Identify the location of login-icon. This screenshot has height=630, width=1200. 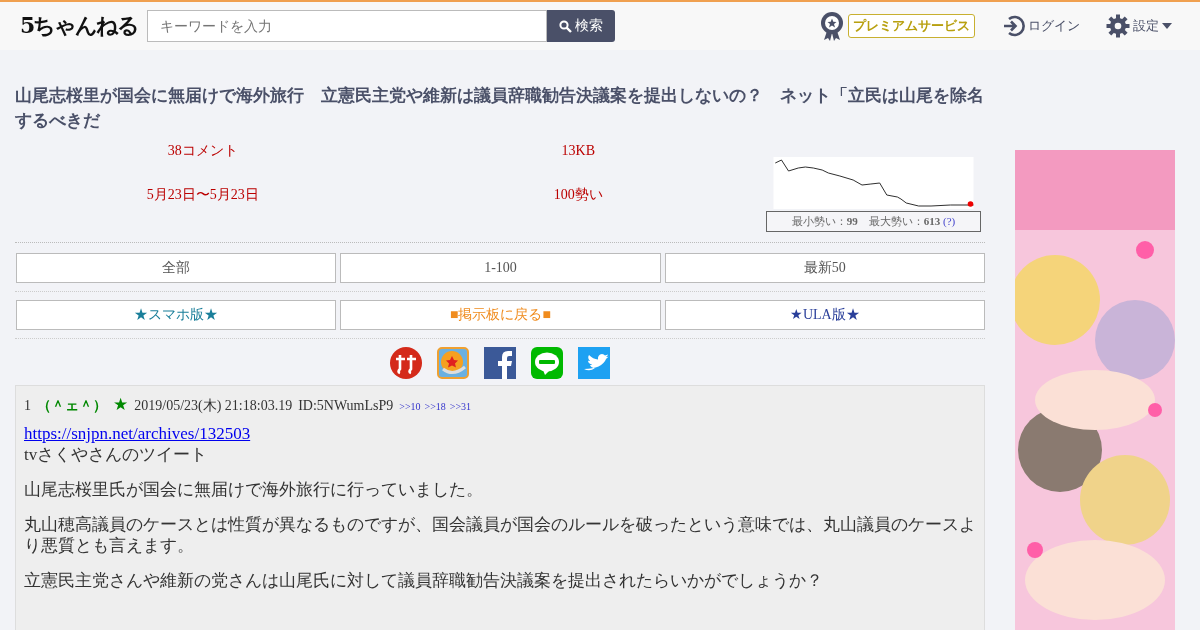
(1013, 26).